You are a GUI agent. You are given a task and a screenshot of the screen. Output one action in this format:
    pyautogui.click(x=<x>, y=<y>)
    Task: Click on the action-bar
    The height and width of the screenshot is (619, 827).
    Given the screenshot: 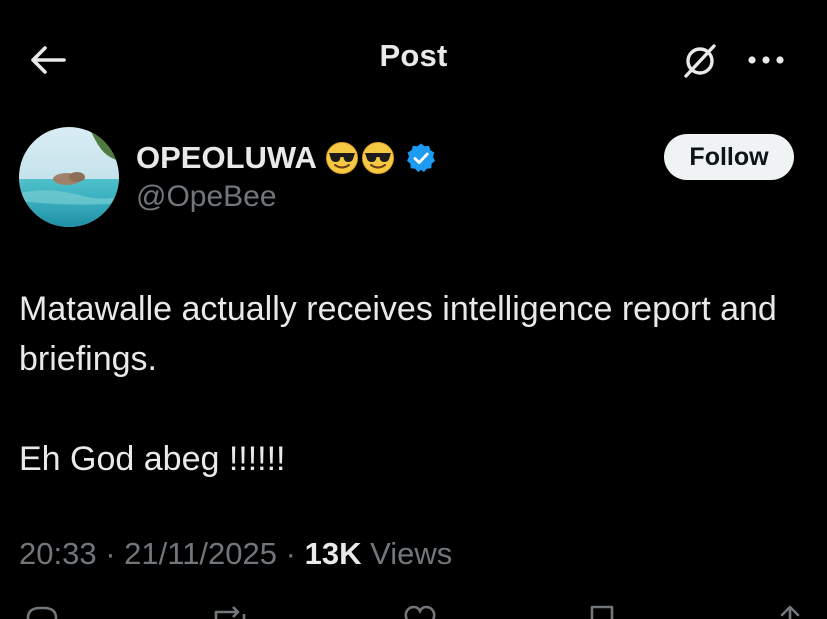 What is the action you would take?
    pyautogui.click(x=413, y=611)
    